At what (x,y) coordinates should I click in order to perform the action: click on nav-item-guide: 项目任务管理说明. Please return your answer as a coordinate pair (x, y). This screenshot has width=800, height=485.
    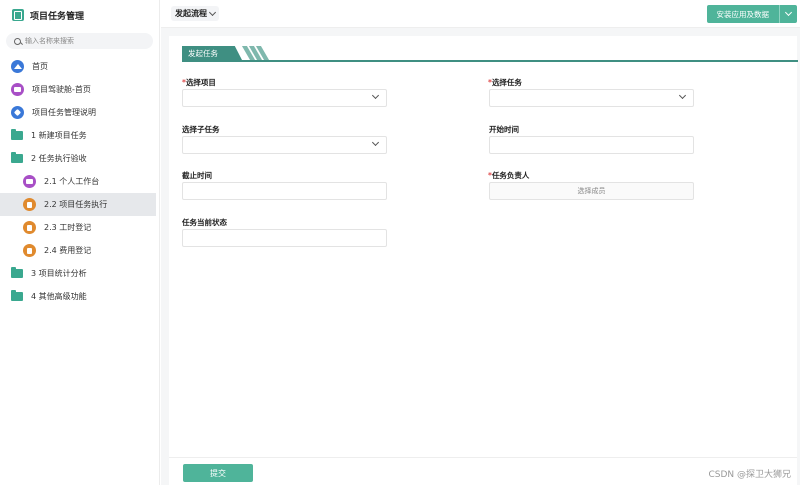
    Looking at the image, I should click on (79, 112).